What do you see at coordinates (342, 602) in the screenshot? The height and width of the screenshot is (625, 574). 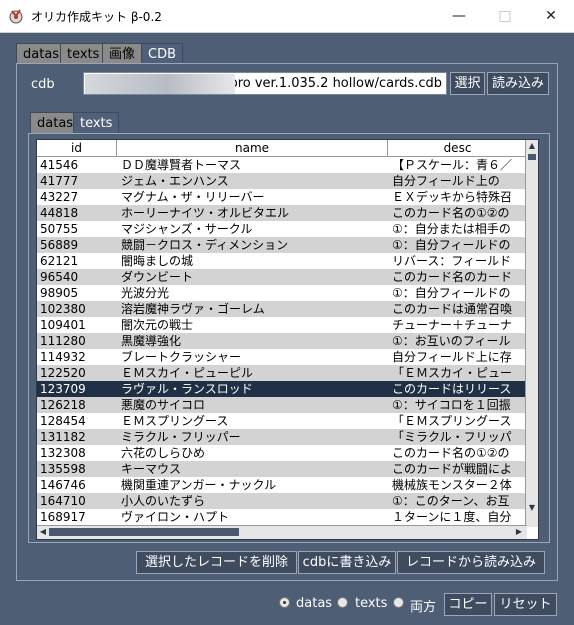 I see `radio-texts` at bounding box center [342, 602].